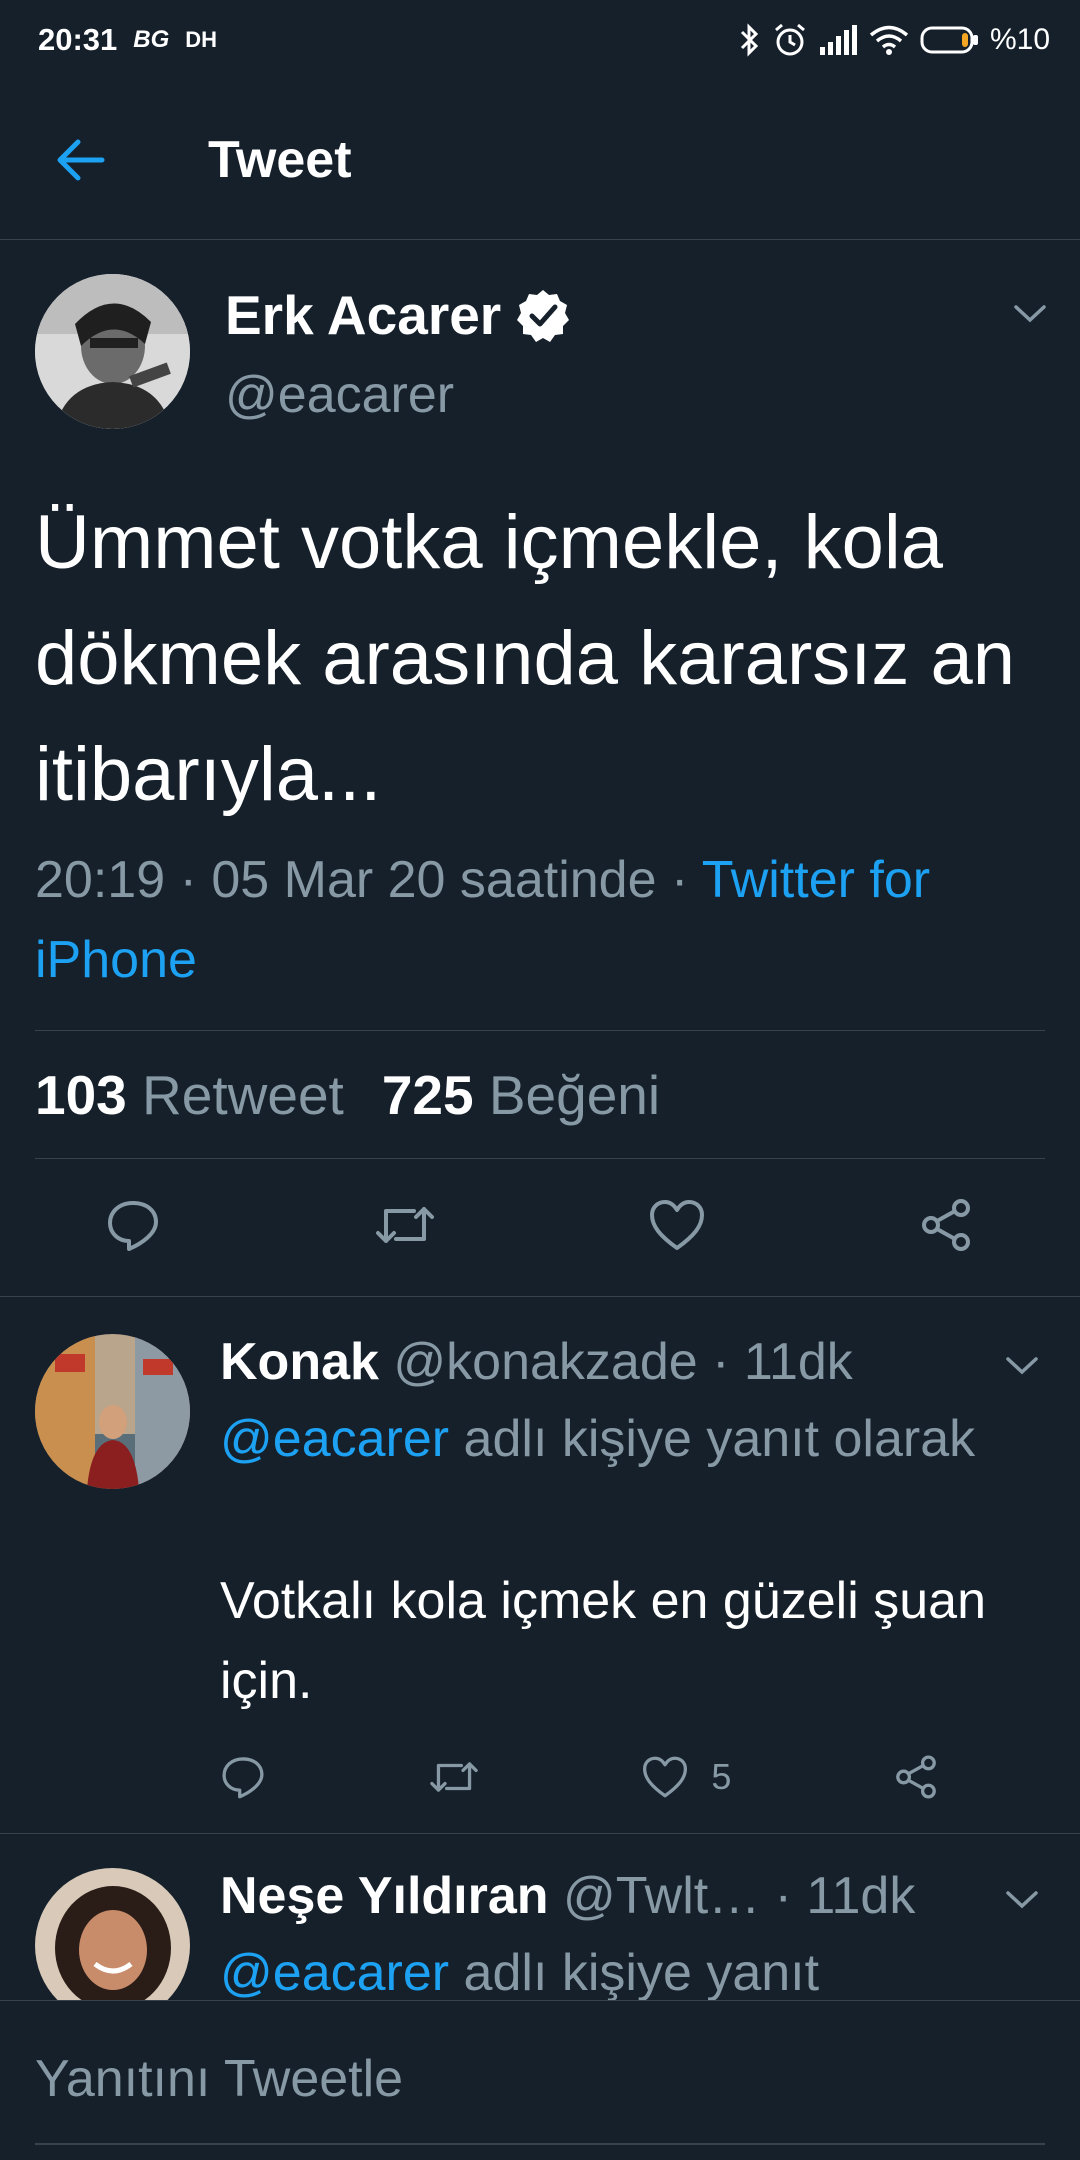 This screenshot has height=2160, width=1080. I want to click on like-button: 5, so click(686, 1777).